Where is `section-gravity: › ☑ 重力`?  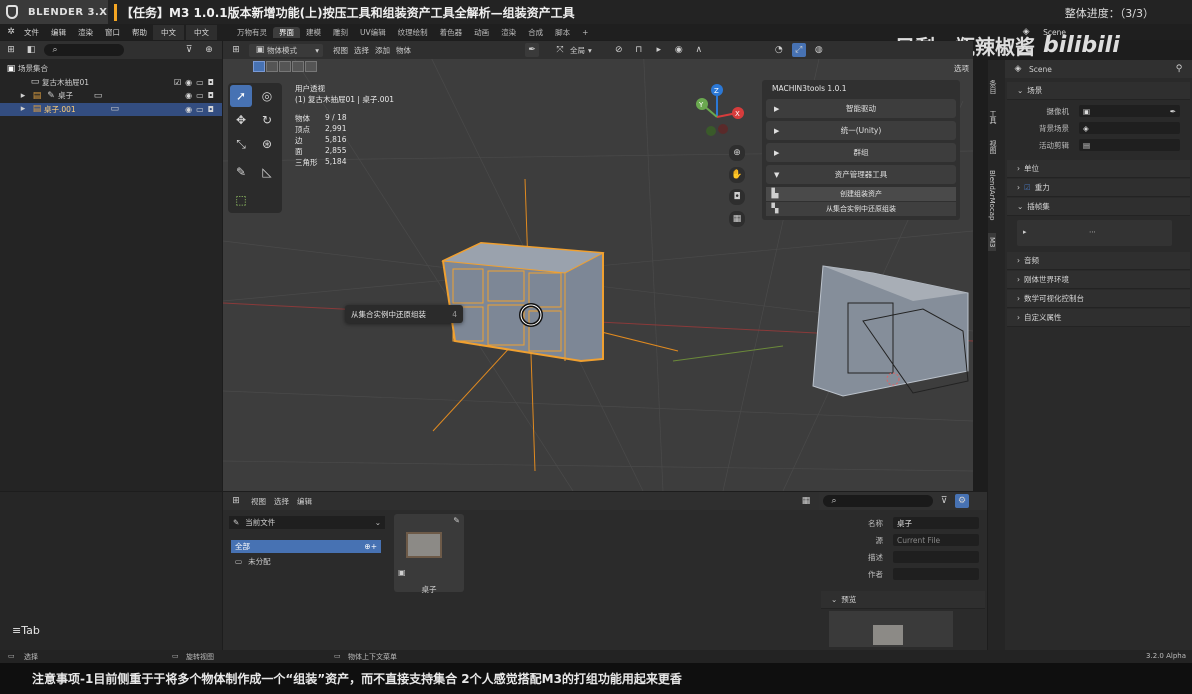 section-gravity: › ☑ 重力 is located at coordinates (1098, 188).